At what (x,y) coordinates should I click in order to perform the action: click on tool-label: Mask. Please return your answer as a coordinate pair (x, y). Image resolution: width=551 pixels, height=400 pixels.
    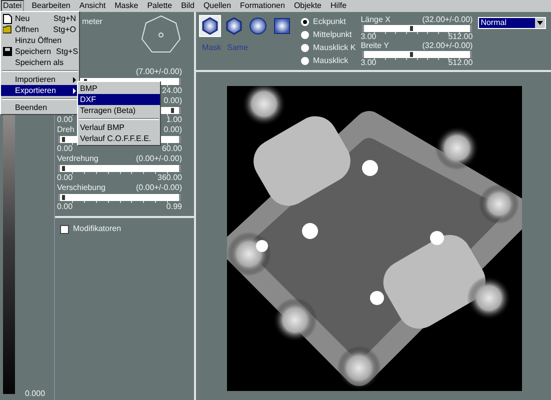
    Looking at the image, I should click on (212, 48).